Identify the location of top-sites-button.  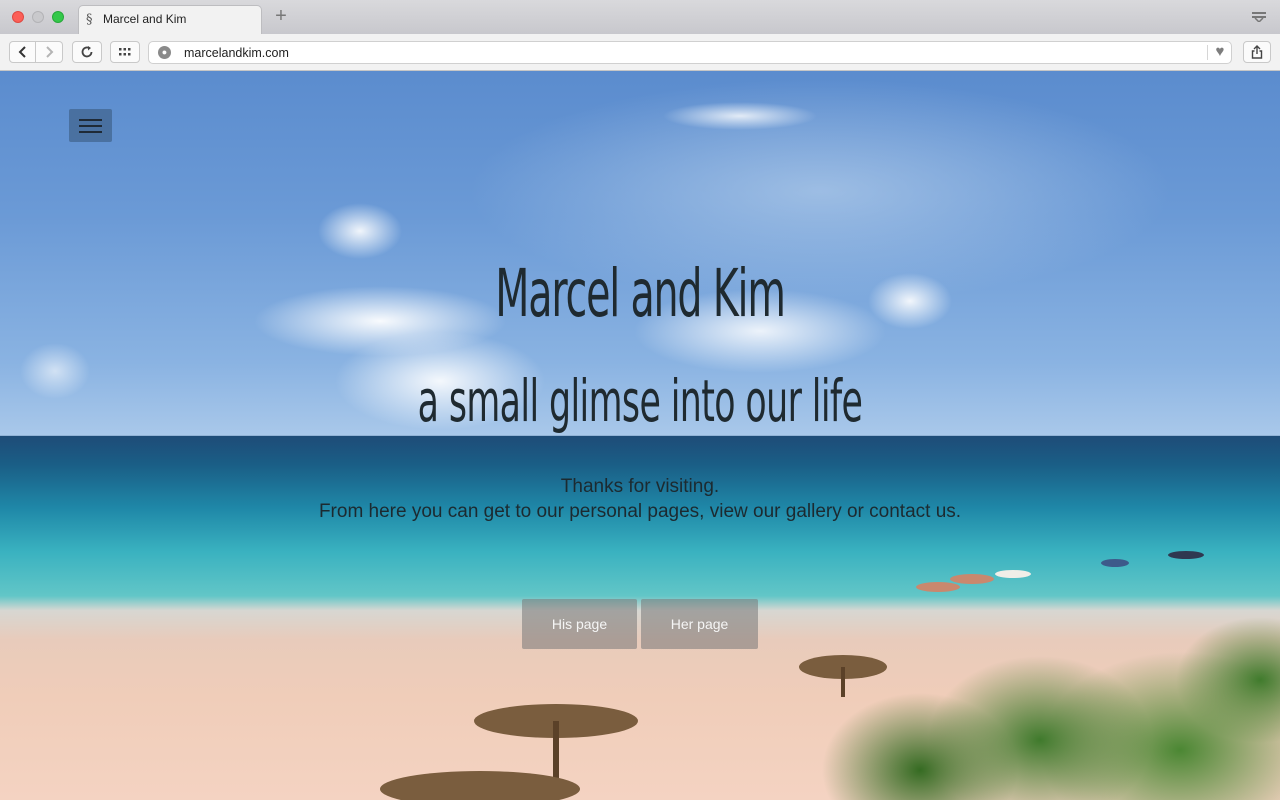
(125, 52).